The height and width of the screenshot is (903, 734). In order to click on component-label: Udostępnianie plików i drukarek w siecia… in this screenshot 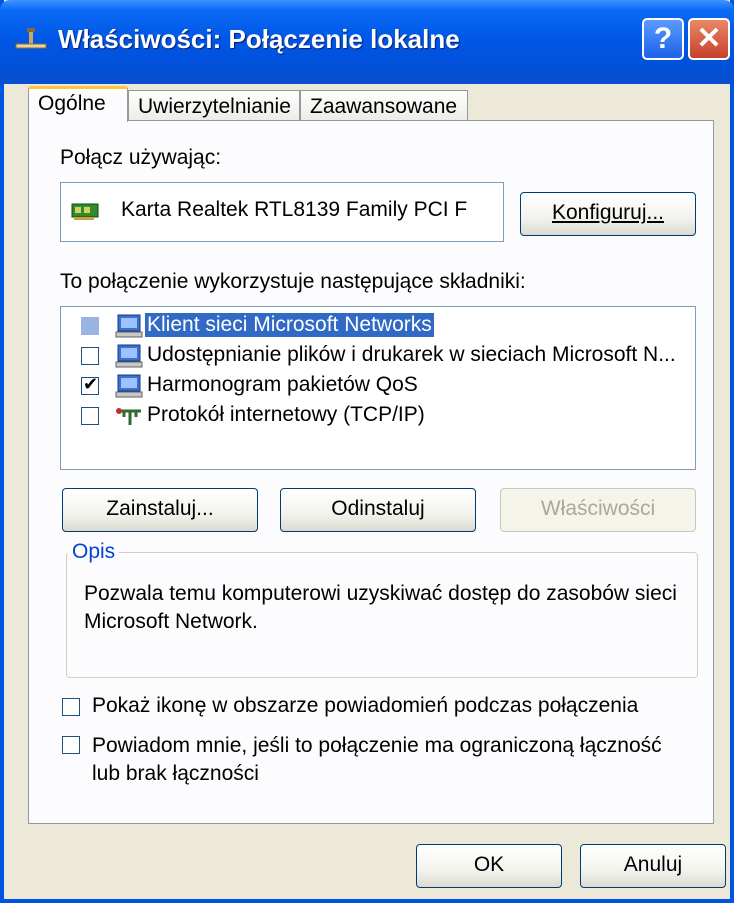, I will do `click(411, 354)`.